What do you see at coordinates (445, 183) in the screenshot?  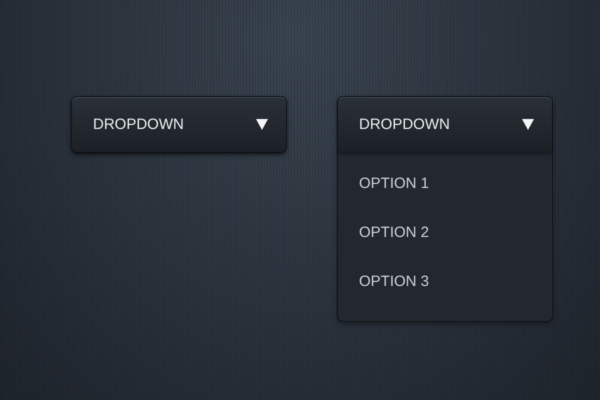 I see `dropdown-option: OPTION 1` at bounding box center [445, 183].